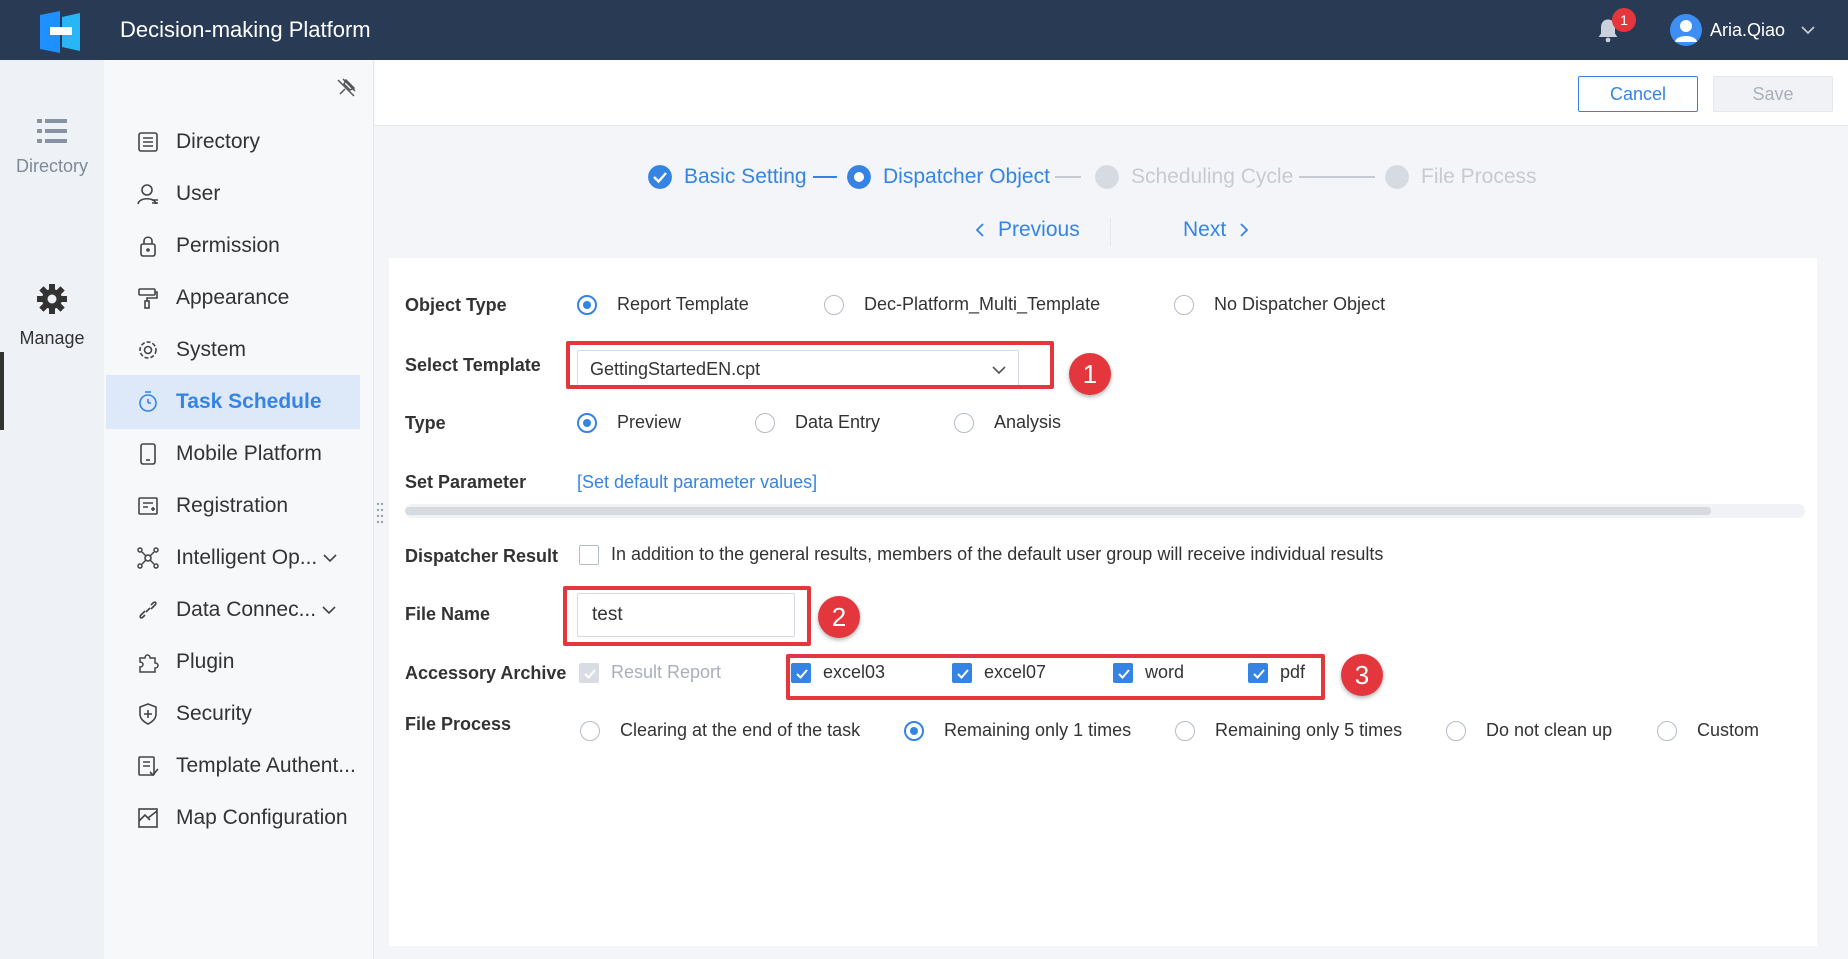 The width and height of the screenshot is (1848, 959). I want to click on option-label: Result Report, so click(666, 672).